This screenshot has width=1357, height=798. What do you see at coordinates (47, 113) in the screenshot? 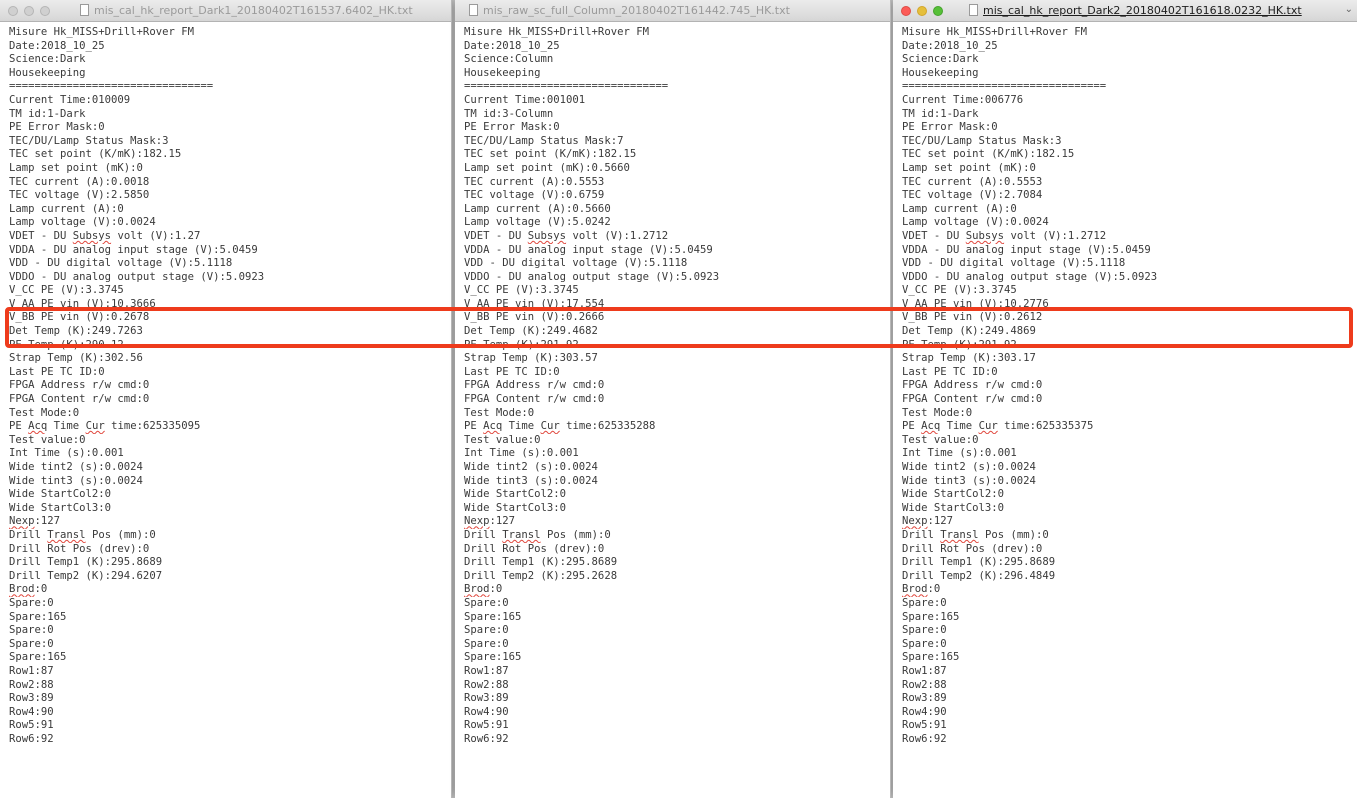
I see `text-line: TM id:1-Dark` at bounding box center [47, 113].